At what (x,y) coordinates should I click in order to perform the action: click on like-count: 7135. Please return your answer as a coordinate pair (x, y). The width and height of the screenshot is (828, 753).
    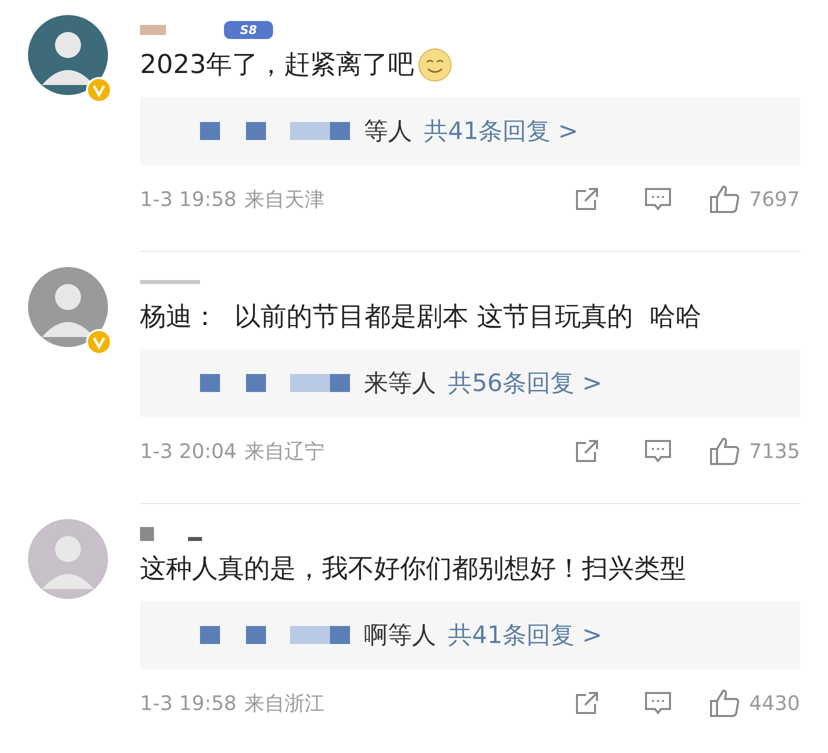
    Looking at the image, I should click on (774, 451).